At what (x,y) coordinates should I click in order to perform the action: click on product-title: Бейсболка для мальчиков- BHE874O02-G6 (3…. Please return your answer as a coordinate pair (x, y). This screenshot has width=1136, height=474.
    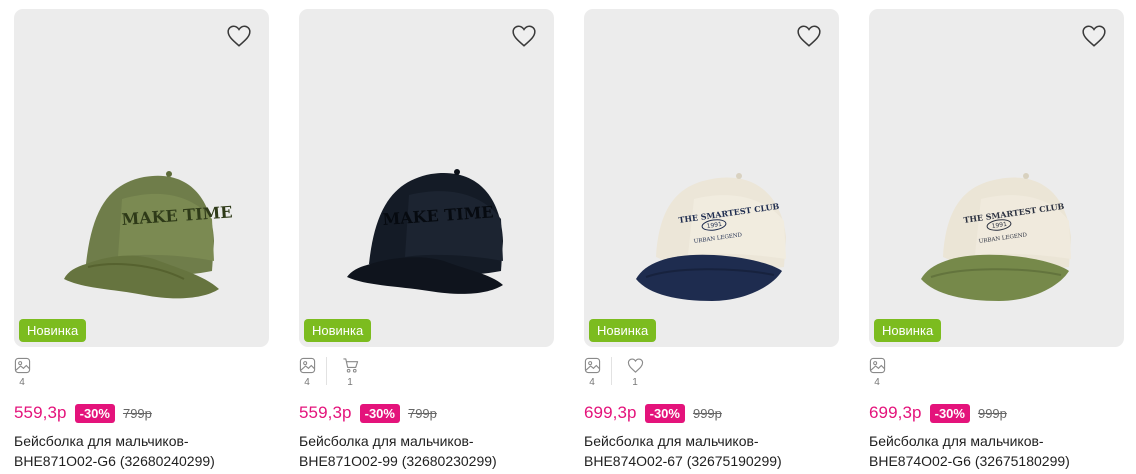
    Looking at the image, I should click on (996, 451).